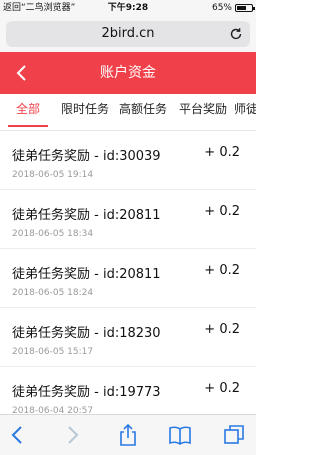 Image resolution: width=320 pixels, height=455 pixels. I want to click on record-title: 徒弟任务奖励 - id:19773, so click(86, 392).